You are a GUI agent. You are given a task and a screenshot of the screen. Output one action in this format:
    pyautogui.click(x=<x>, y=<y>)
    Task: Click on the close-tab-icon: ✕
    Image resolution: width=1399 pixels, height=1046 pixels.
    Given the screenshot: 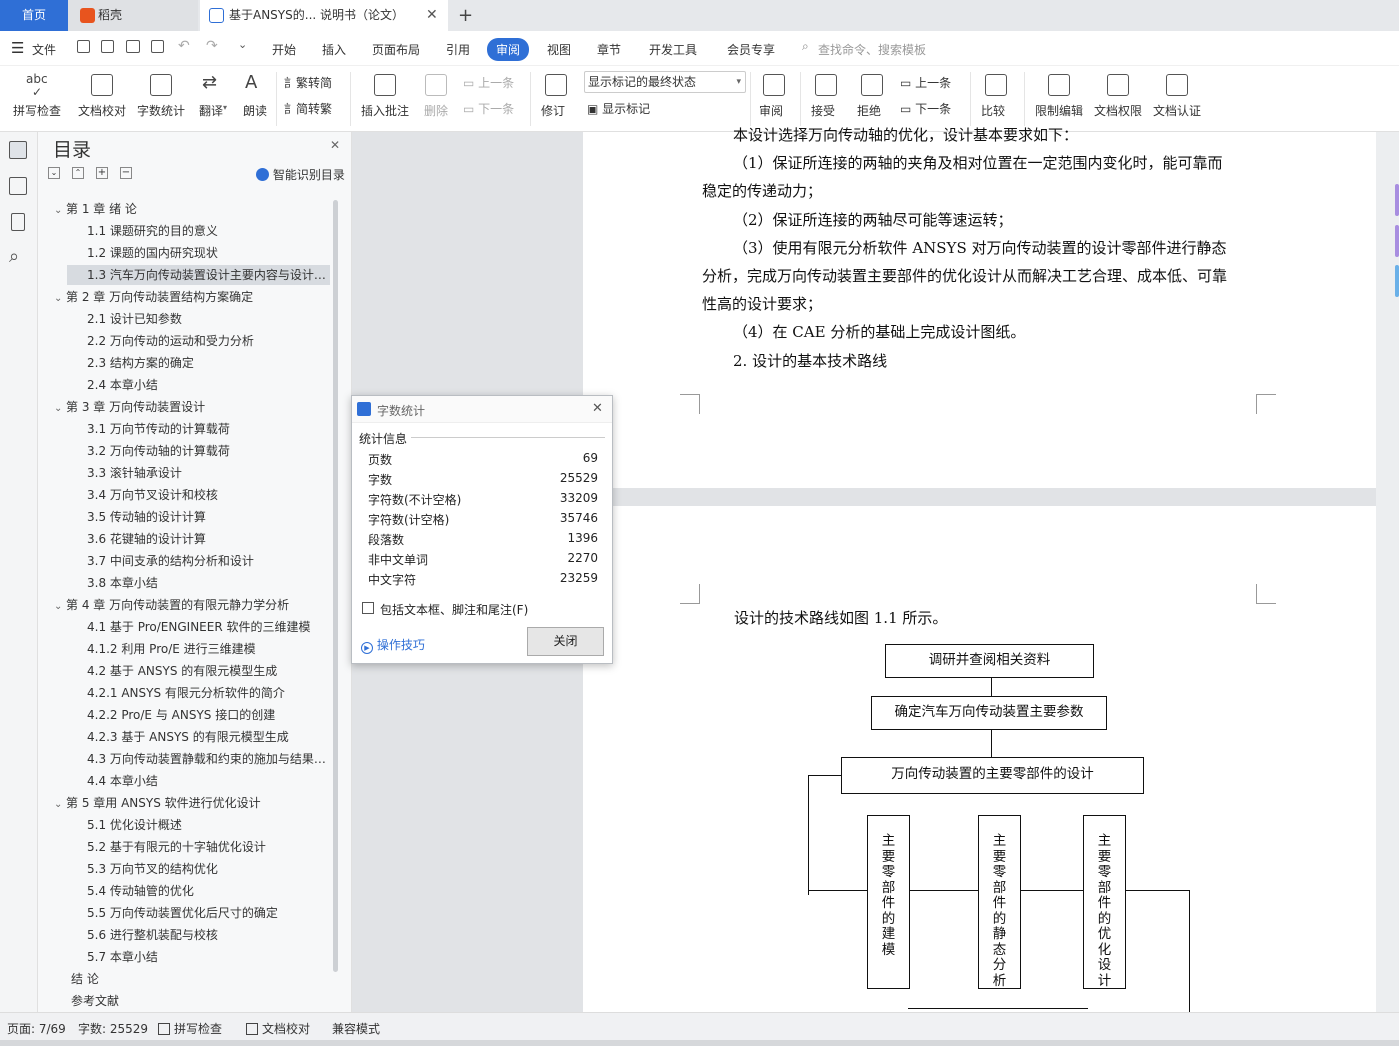 What is the action you would take?
    pyautogui.click(x=432, y=15)
    